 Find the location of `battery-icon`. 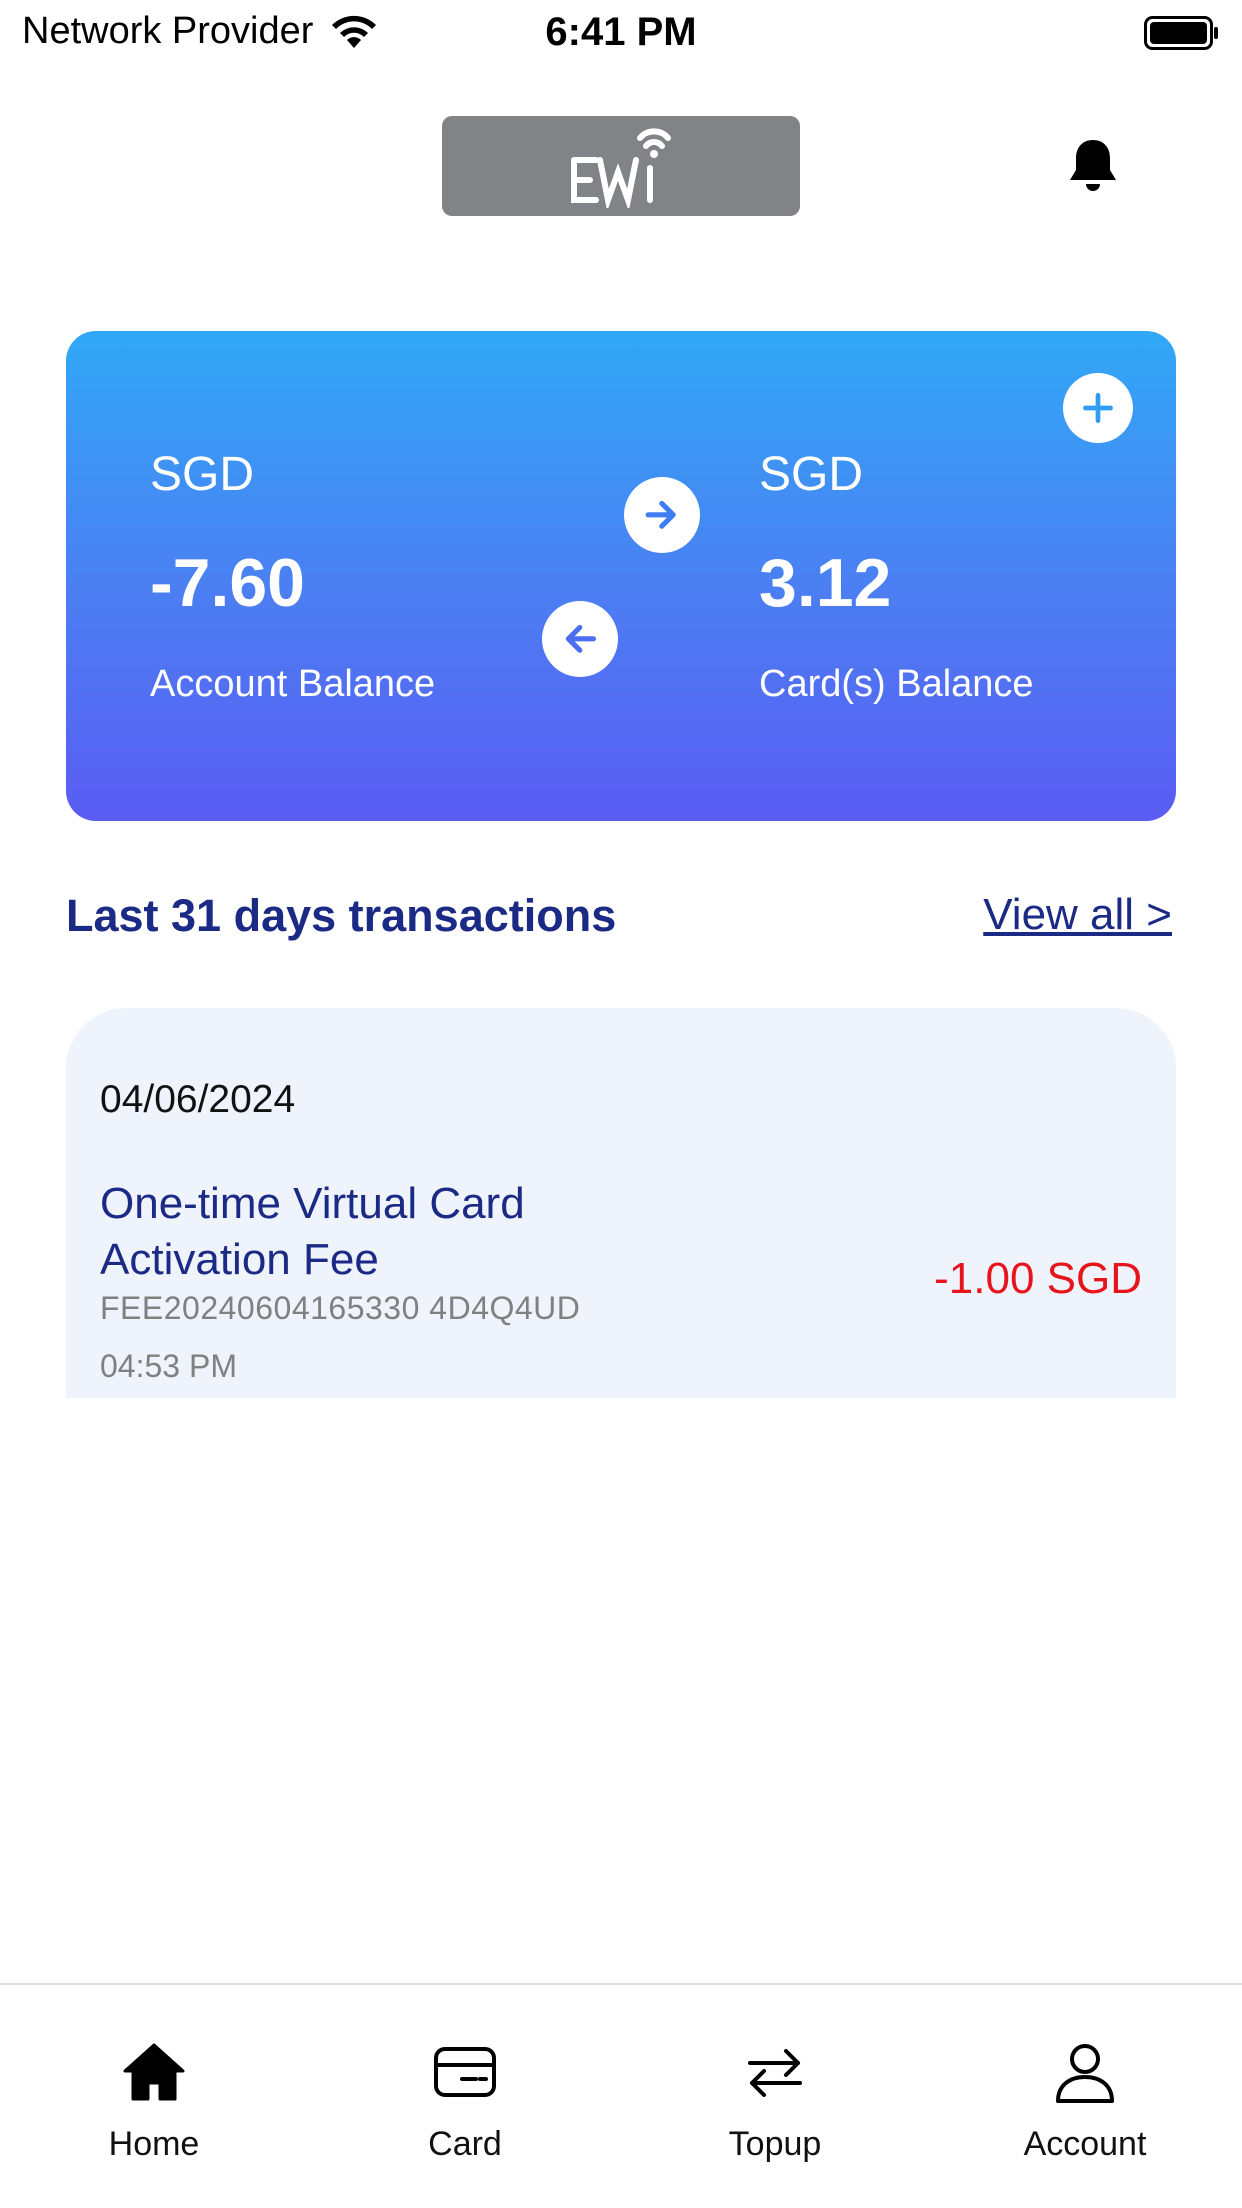

battery-icon is located at coordinates (1181, 33).